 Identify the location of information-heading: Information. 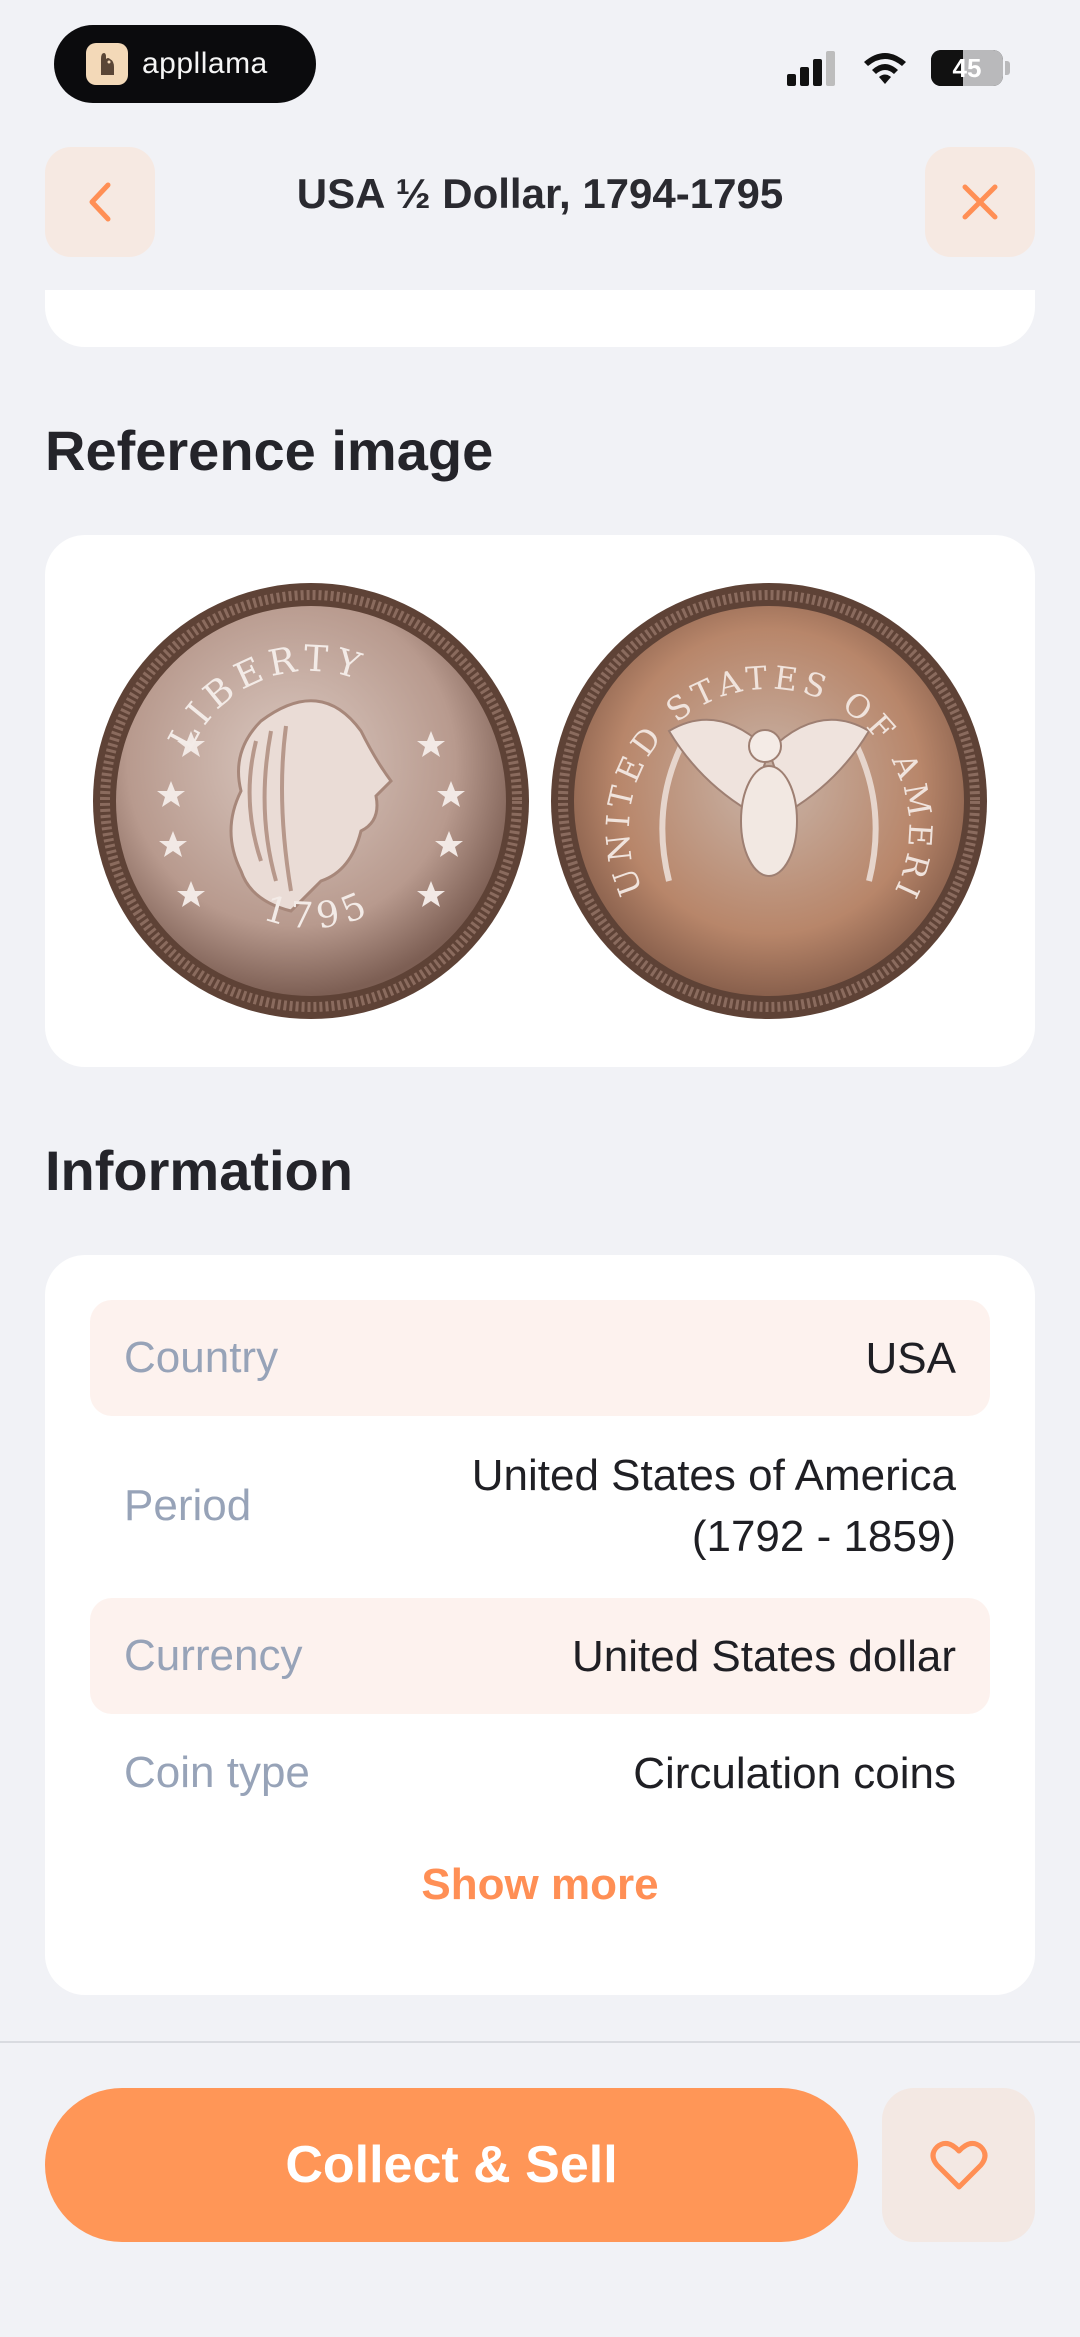
(199, 1170).